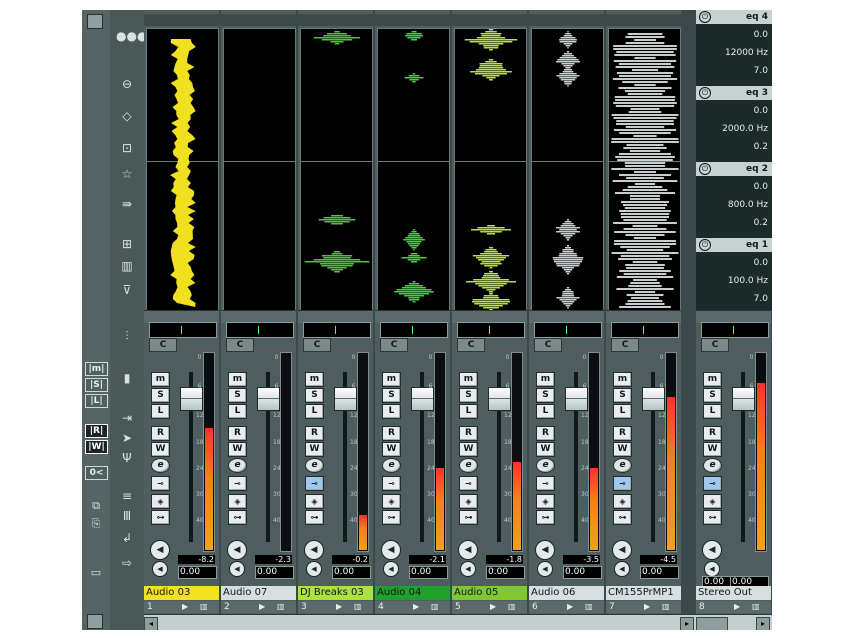 This screenshot has height=638, width=850. I want to click on view-icon-0: ●●●, so click(131, 36).